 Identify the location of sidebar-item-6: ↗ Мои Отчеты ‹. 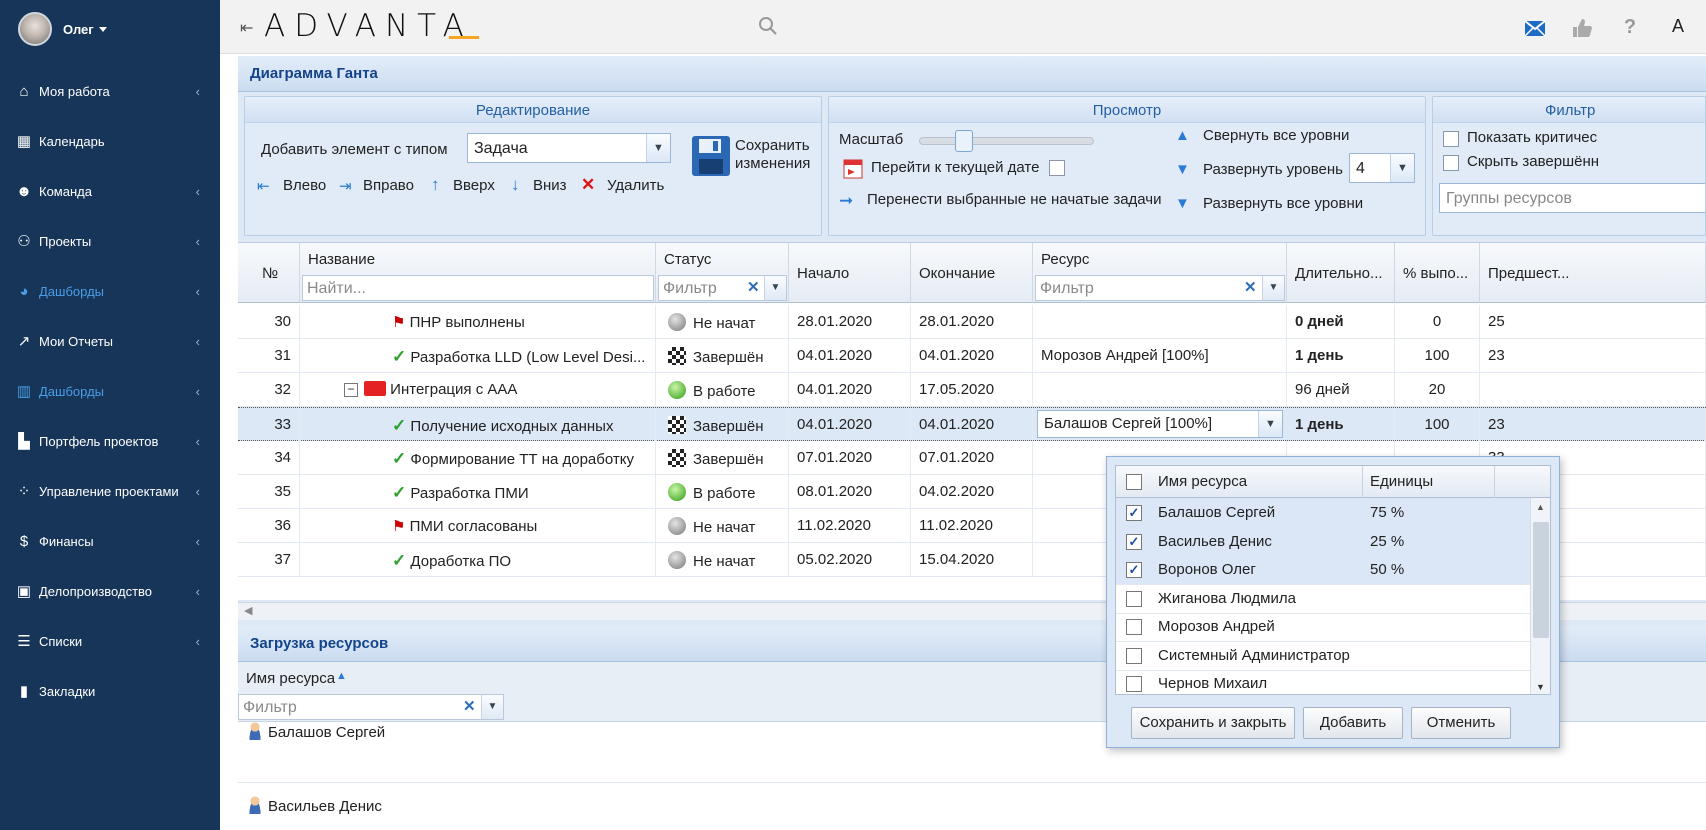
(110, 341).